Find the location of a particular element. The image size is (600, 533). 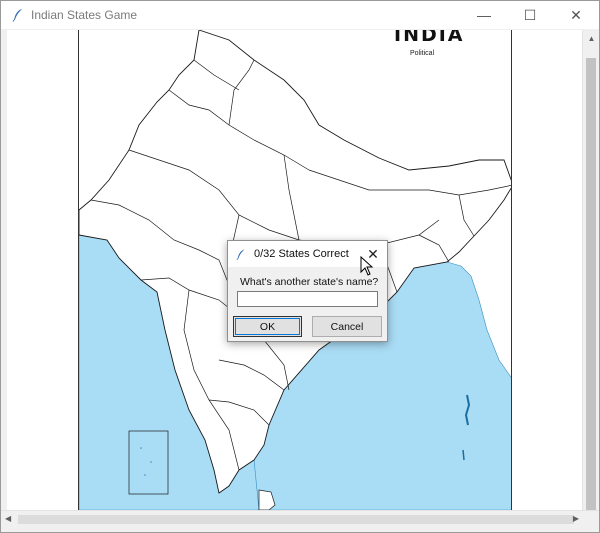

minimize-icon: — is located at coordinates (484, 15).